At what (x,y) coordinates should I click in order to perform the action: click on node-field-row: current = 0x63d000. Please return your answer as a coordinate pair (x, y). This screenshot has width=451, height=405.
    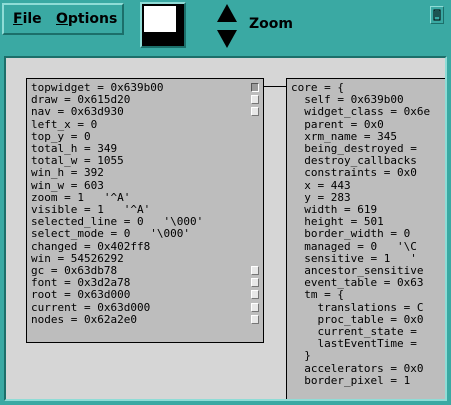
    Looking at the image, I should click on (90, 307).